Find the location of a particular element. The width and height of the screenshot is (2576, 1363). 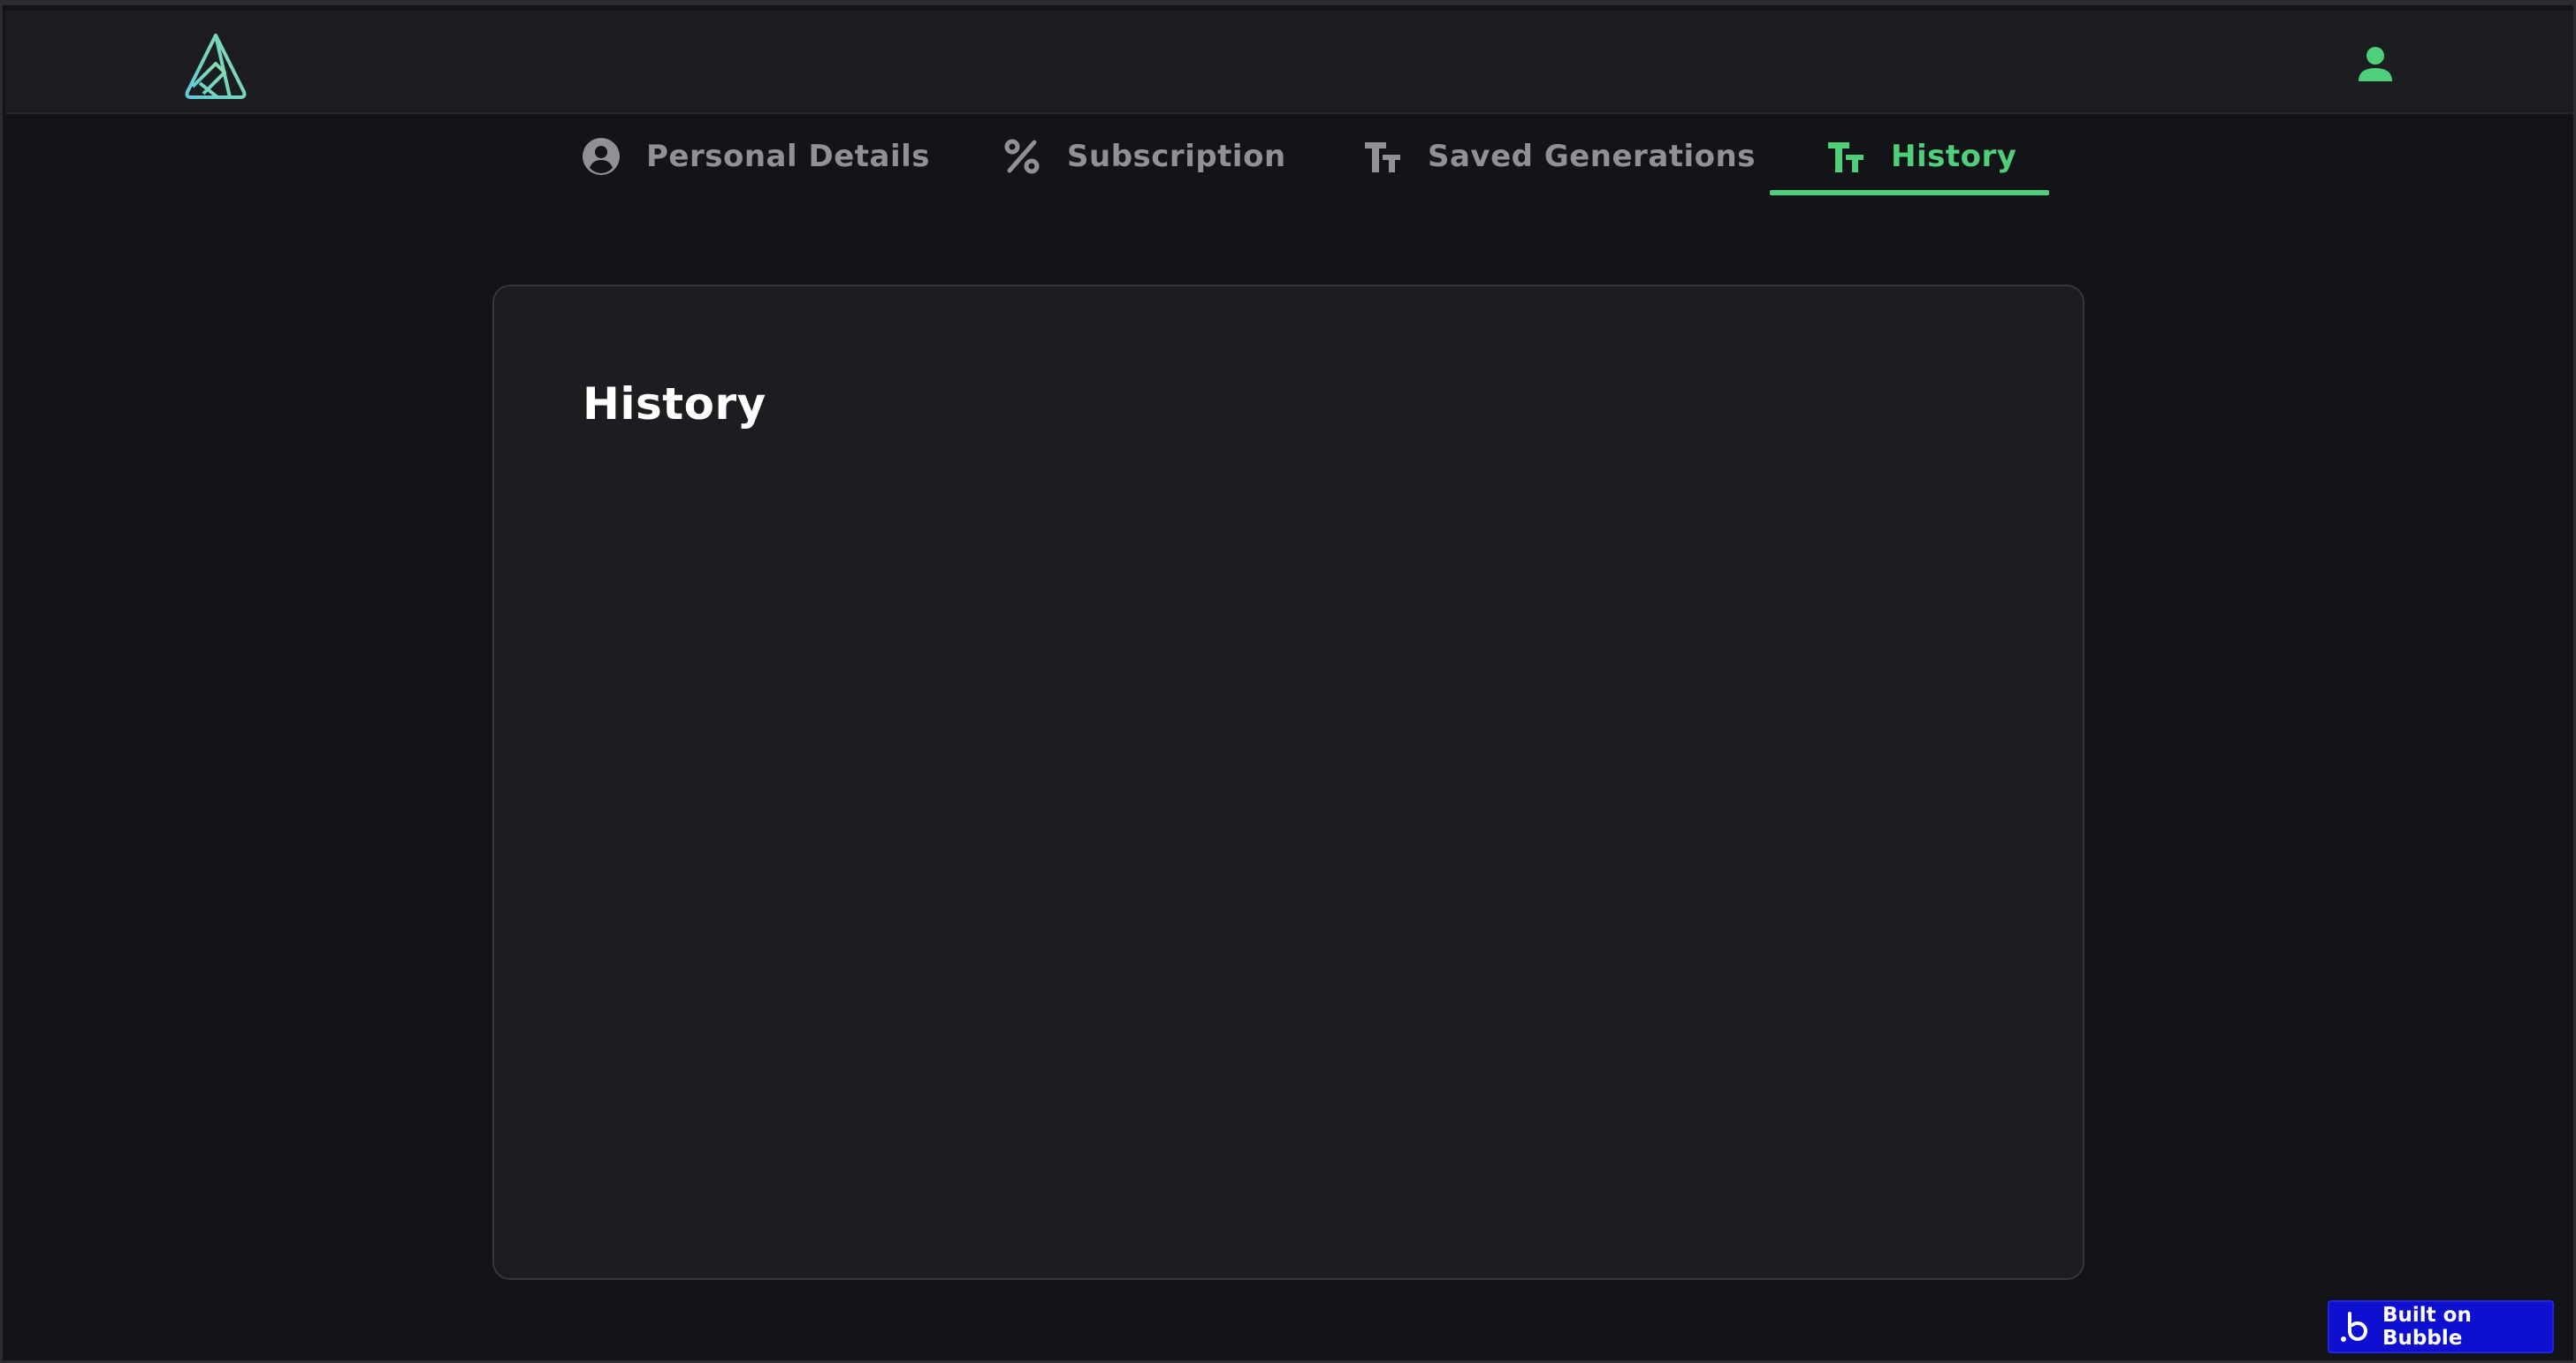

tab-label: Subscription is located at coordinates (1176, 156).